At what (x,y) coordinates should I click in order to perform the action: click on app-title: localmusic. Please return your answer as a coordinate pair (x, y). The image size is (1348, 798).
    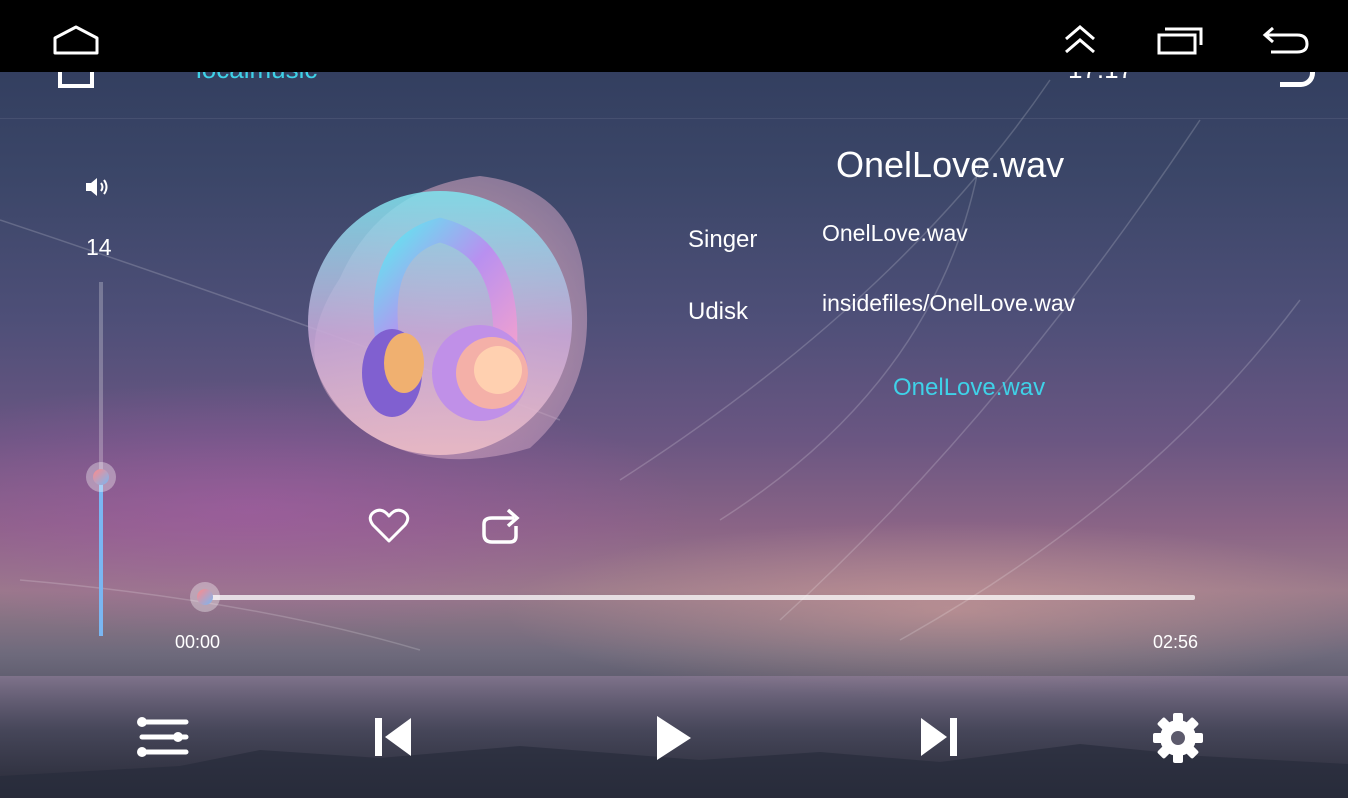
    Looking at the image, I should click on (256, 78).